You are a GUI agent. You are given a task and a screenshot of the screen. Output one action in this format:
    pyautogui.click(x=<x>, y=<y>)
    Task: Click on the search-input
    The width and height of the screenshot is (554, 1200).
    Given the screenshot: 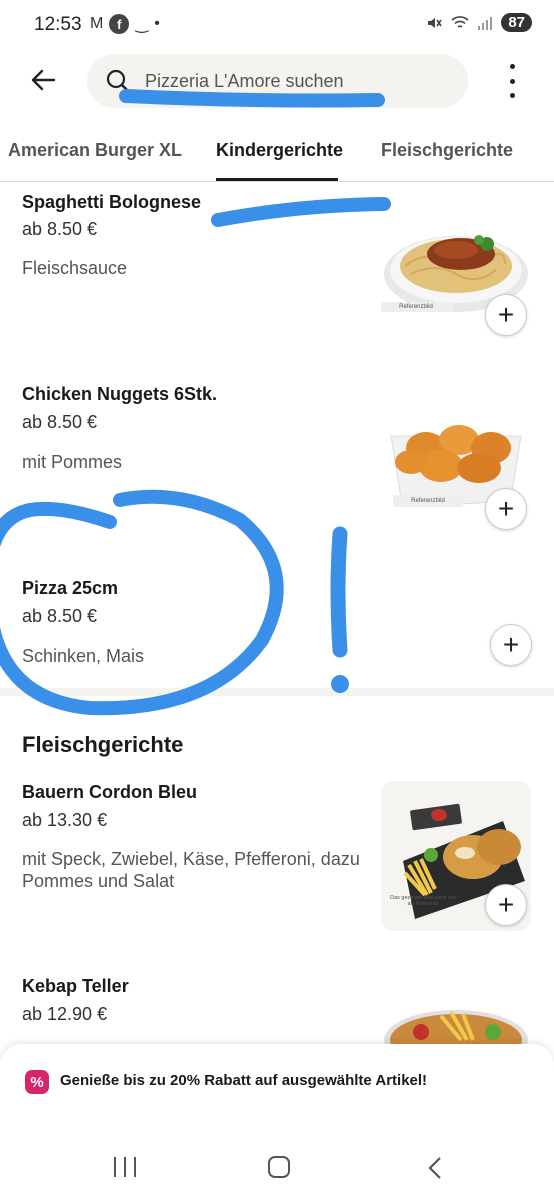 What is the action you would take?
    pyautogui.click(x=295, y=81)
    